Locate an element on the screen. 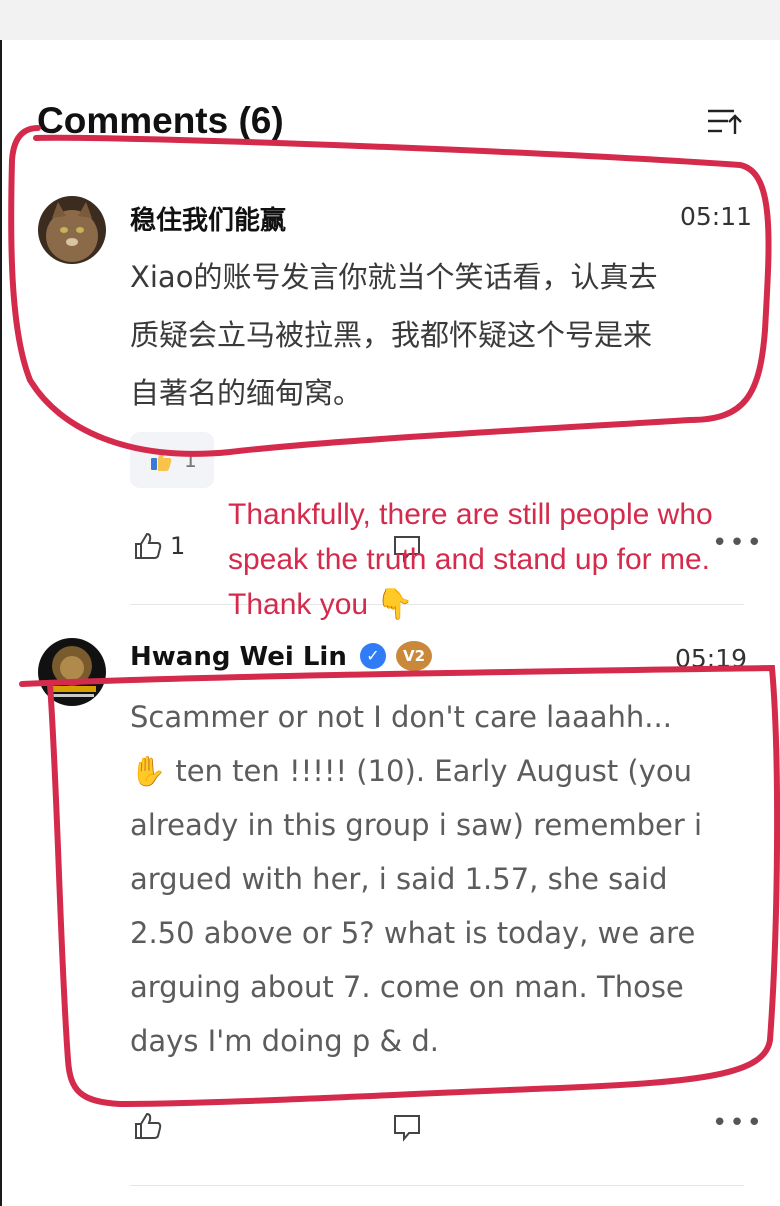  left-edge-line is located at coordinates (1, 623).